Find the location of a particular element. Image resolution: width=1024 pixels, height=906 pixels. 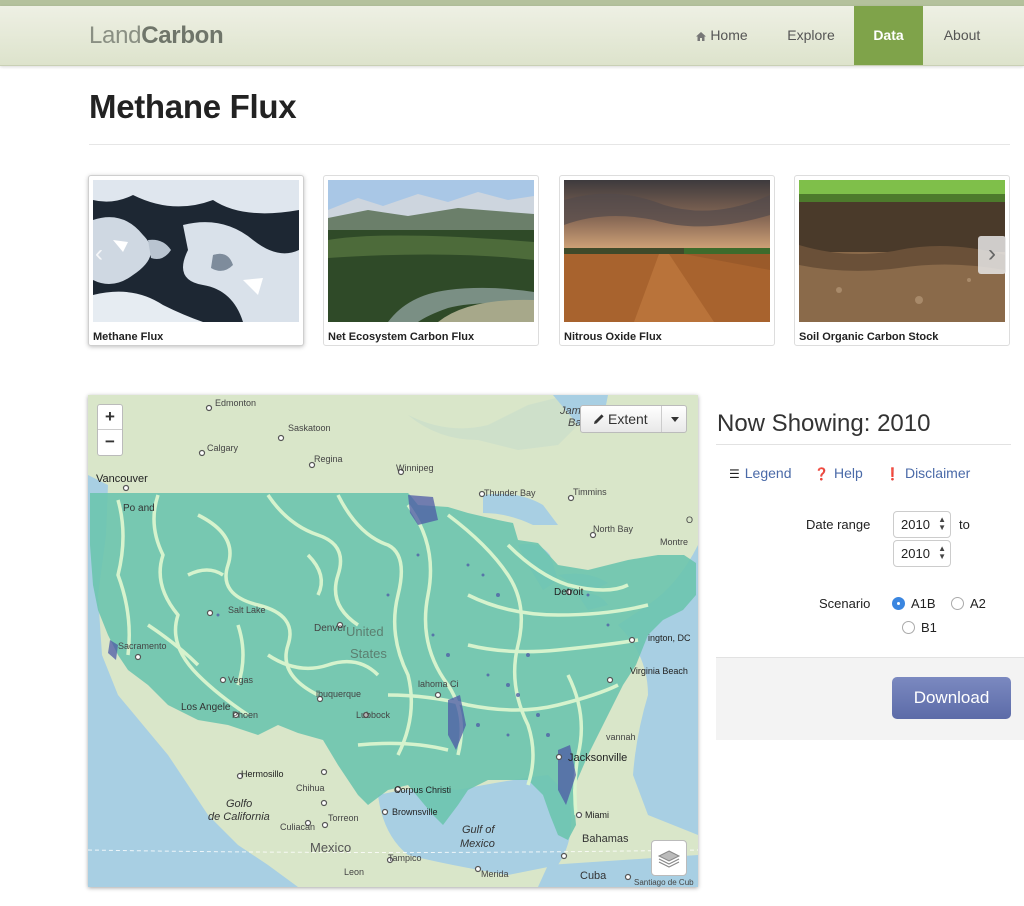

extent-label: Extent is located at coordinates (620, 419).